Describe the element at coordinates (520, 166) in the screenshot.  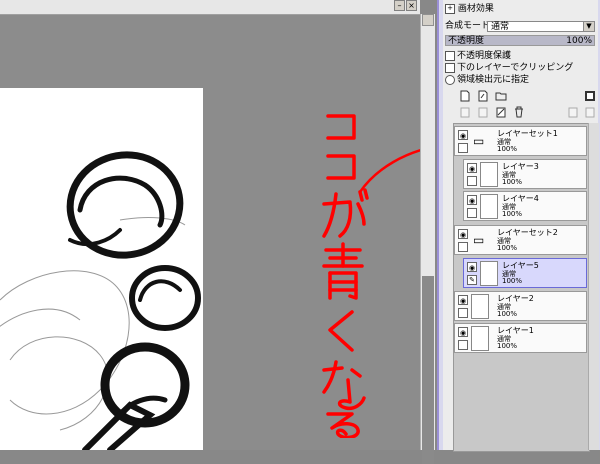
I see `layer-name: レイヤー3` at that location.